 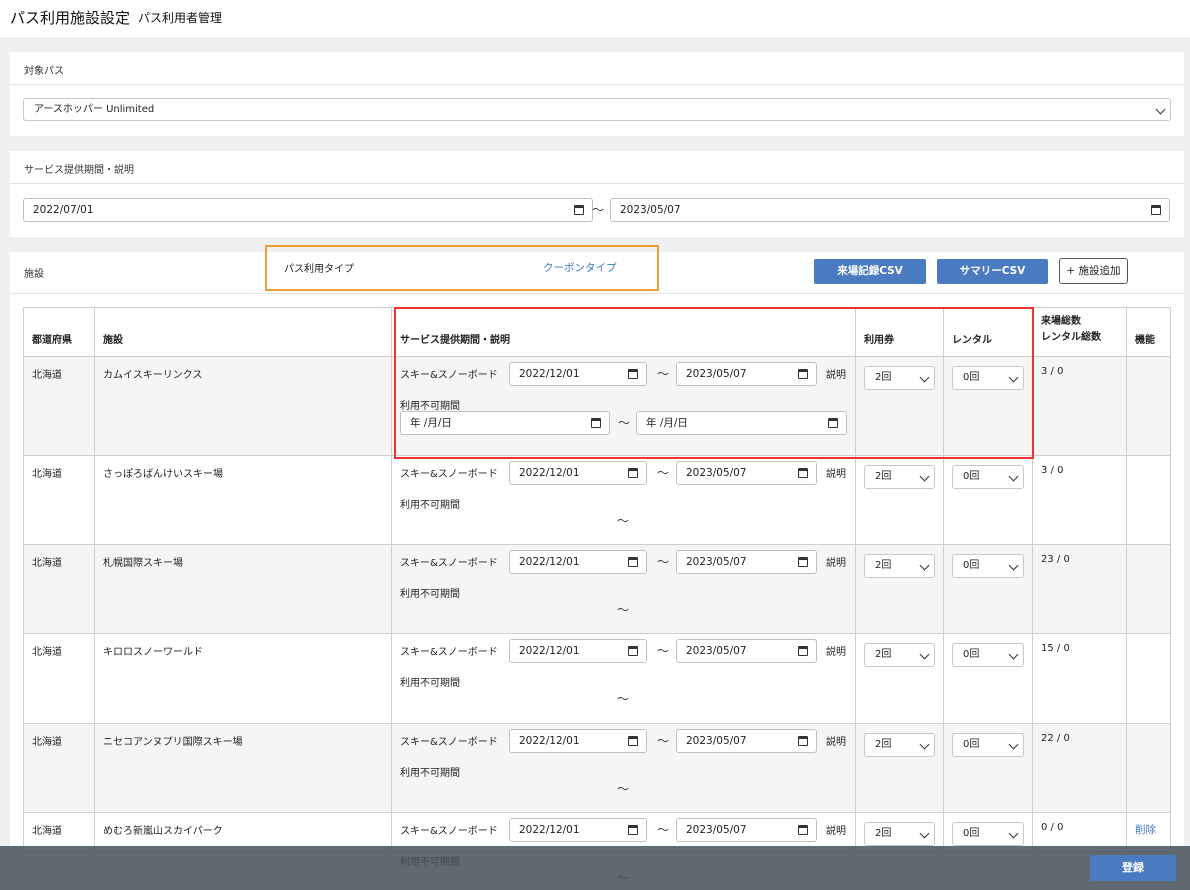 What do you see at coordinates (623, 332) in the screenshot?
I see `col-service: サービス提供期間・説明` at bounding box center [623, 332].